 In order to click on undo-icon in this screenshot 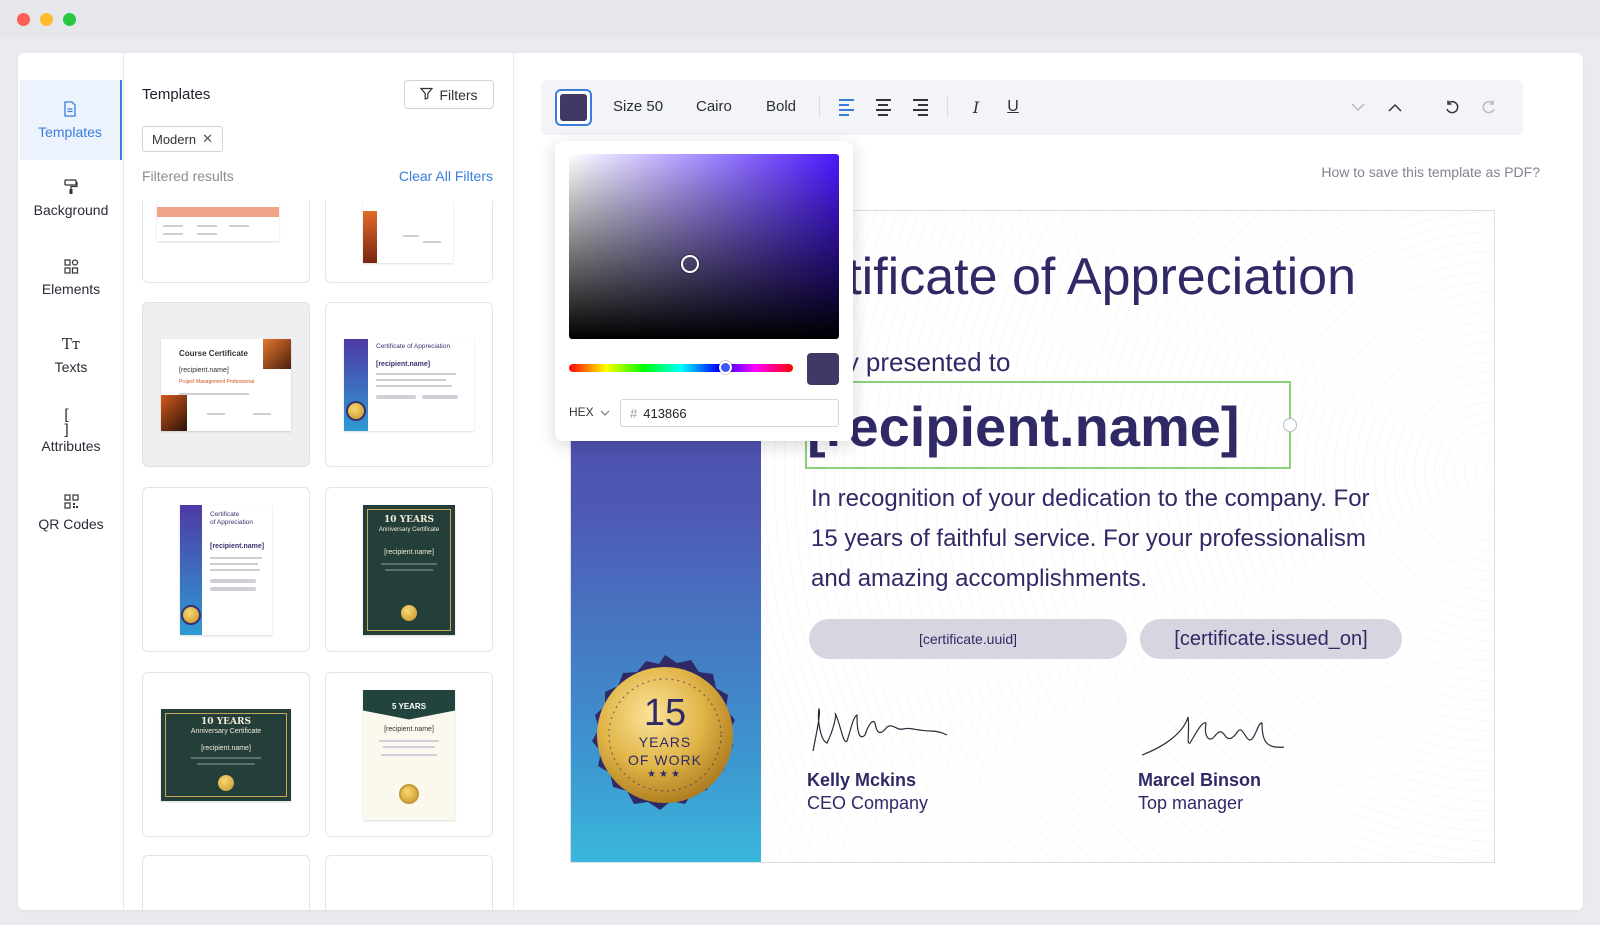, I will do `click(1452, 107)`.